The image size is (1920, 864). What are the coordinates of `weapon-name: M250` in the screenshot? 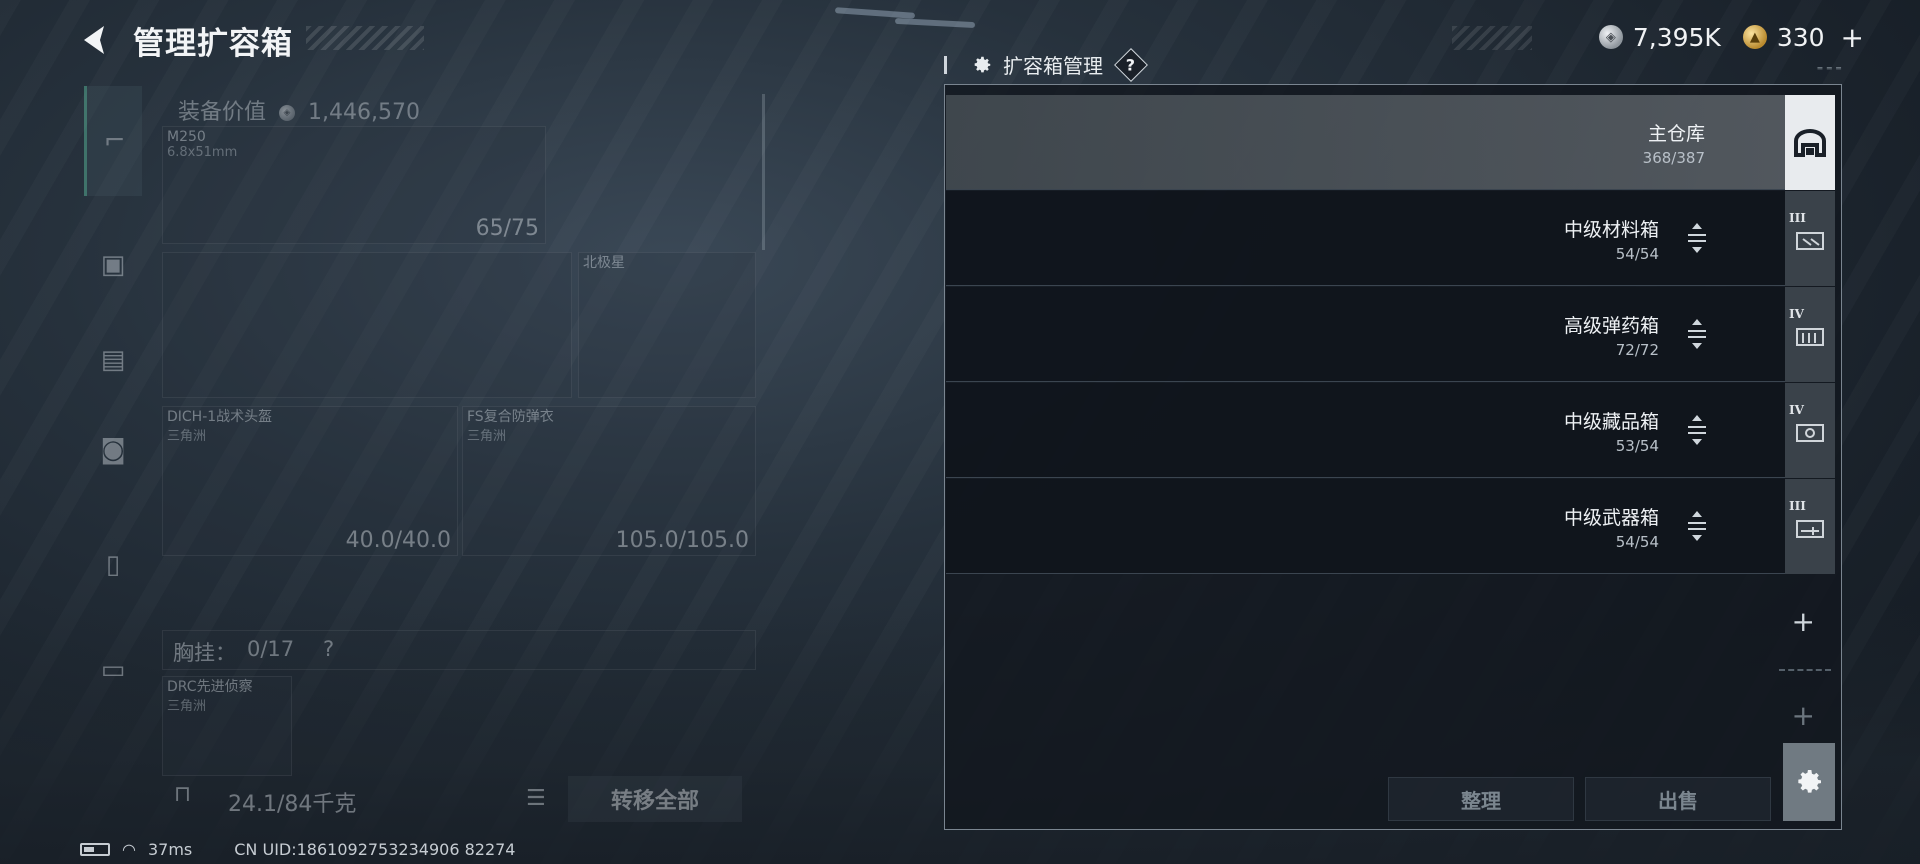 It's located at (186, 137).